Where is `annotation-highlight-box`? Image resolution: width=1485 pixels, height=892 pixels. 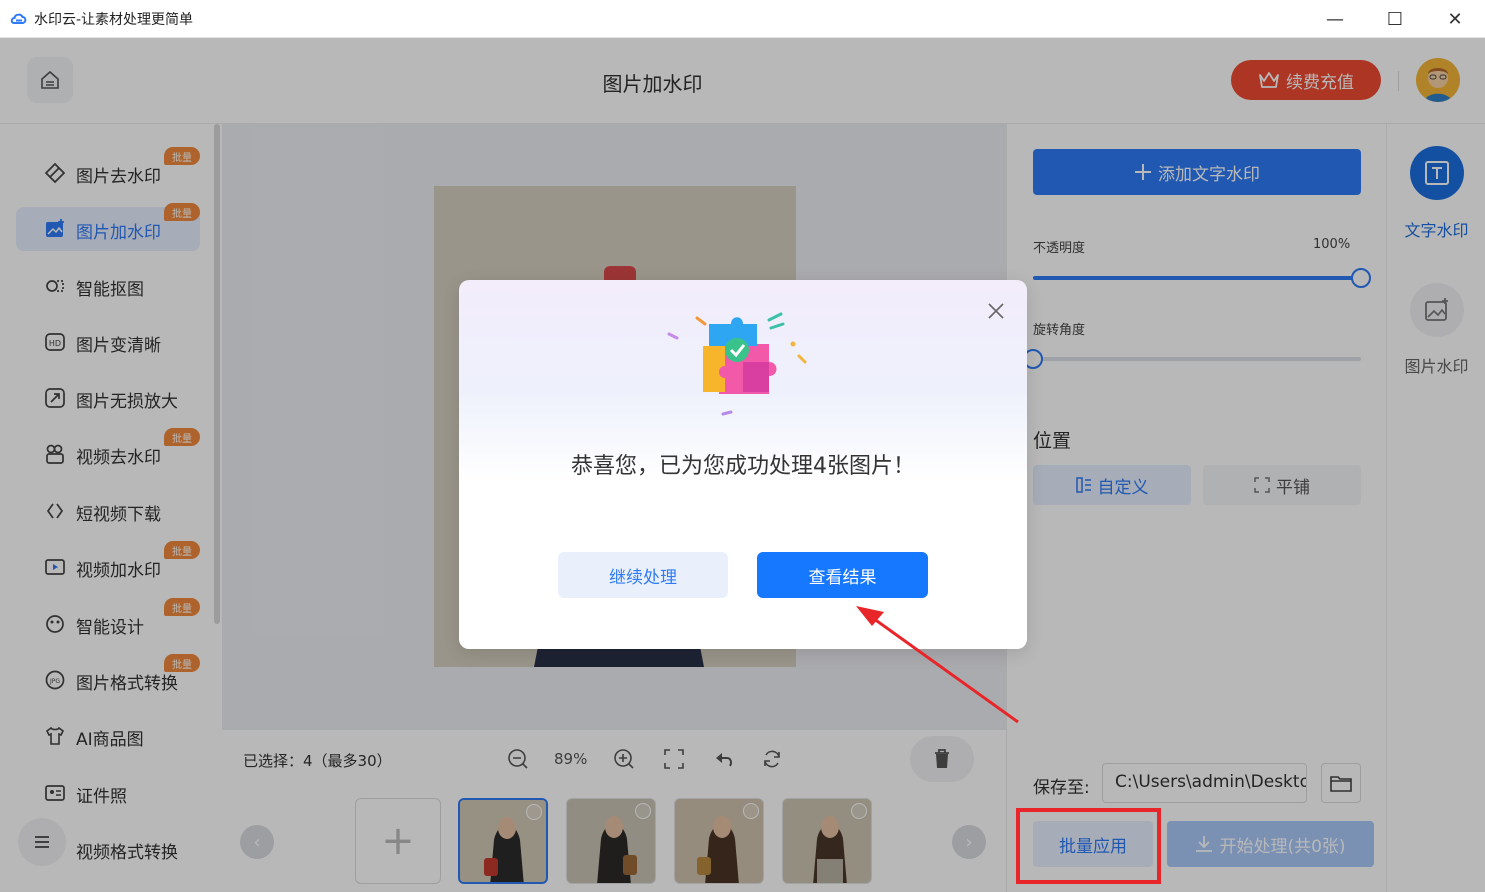
annotation-highlight-box is located at coordinates (1088, 846).